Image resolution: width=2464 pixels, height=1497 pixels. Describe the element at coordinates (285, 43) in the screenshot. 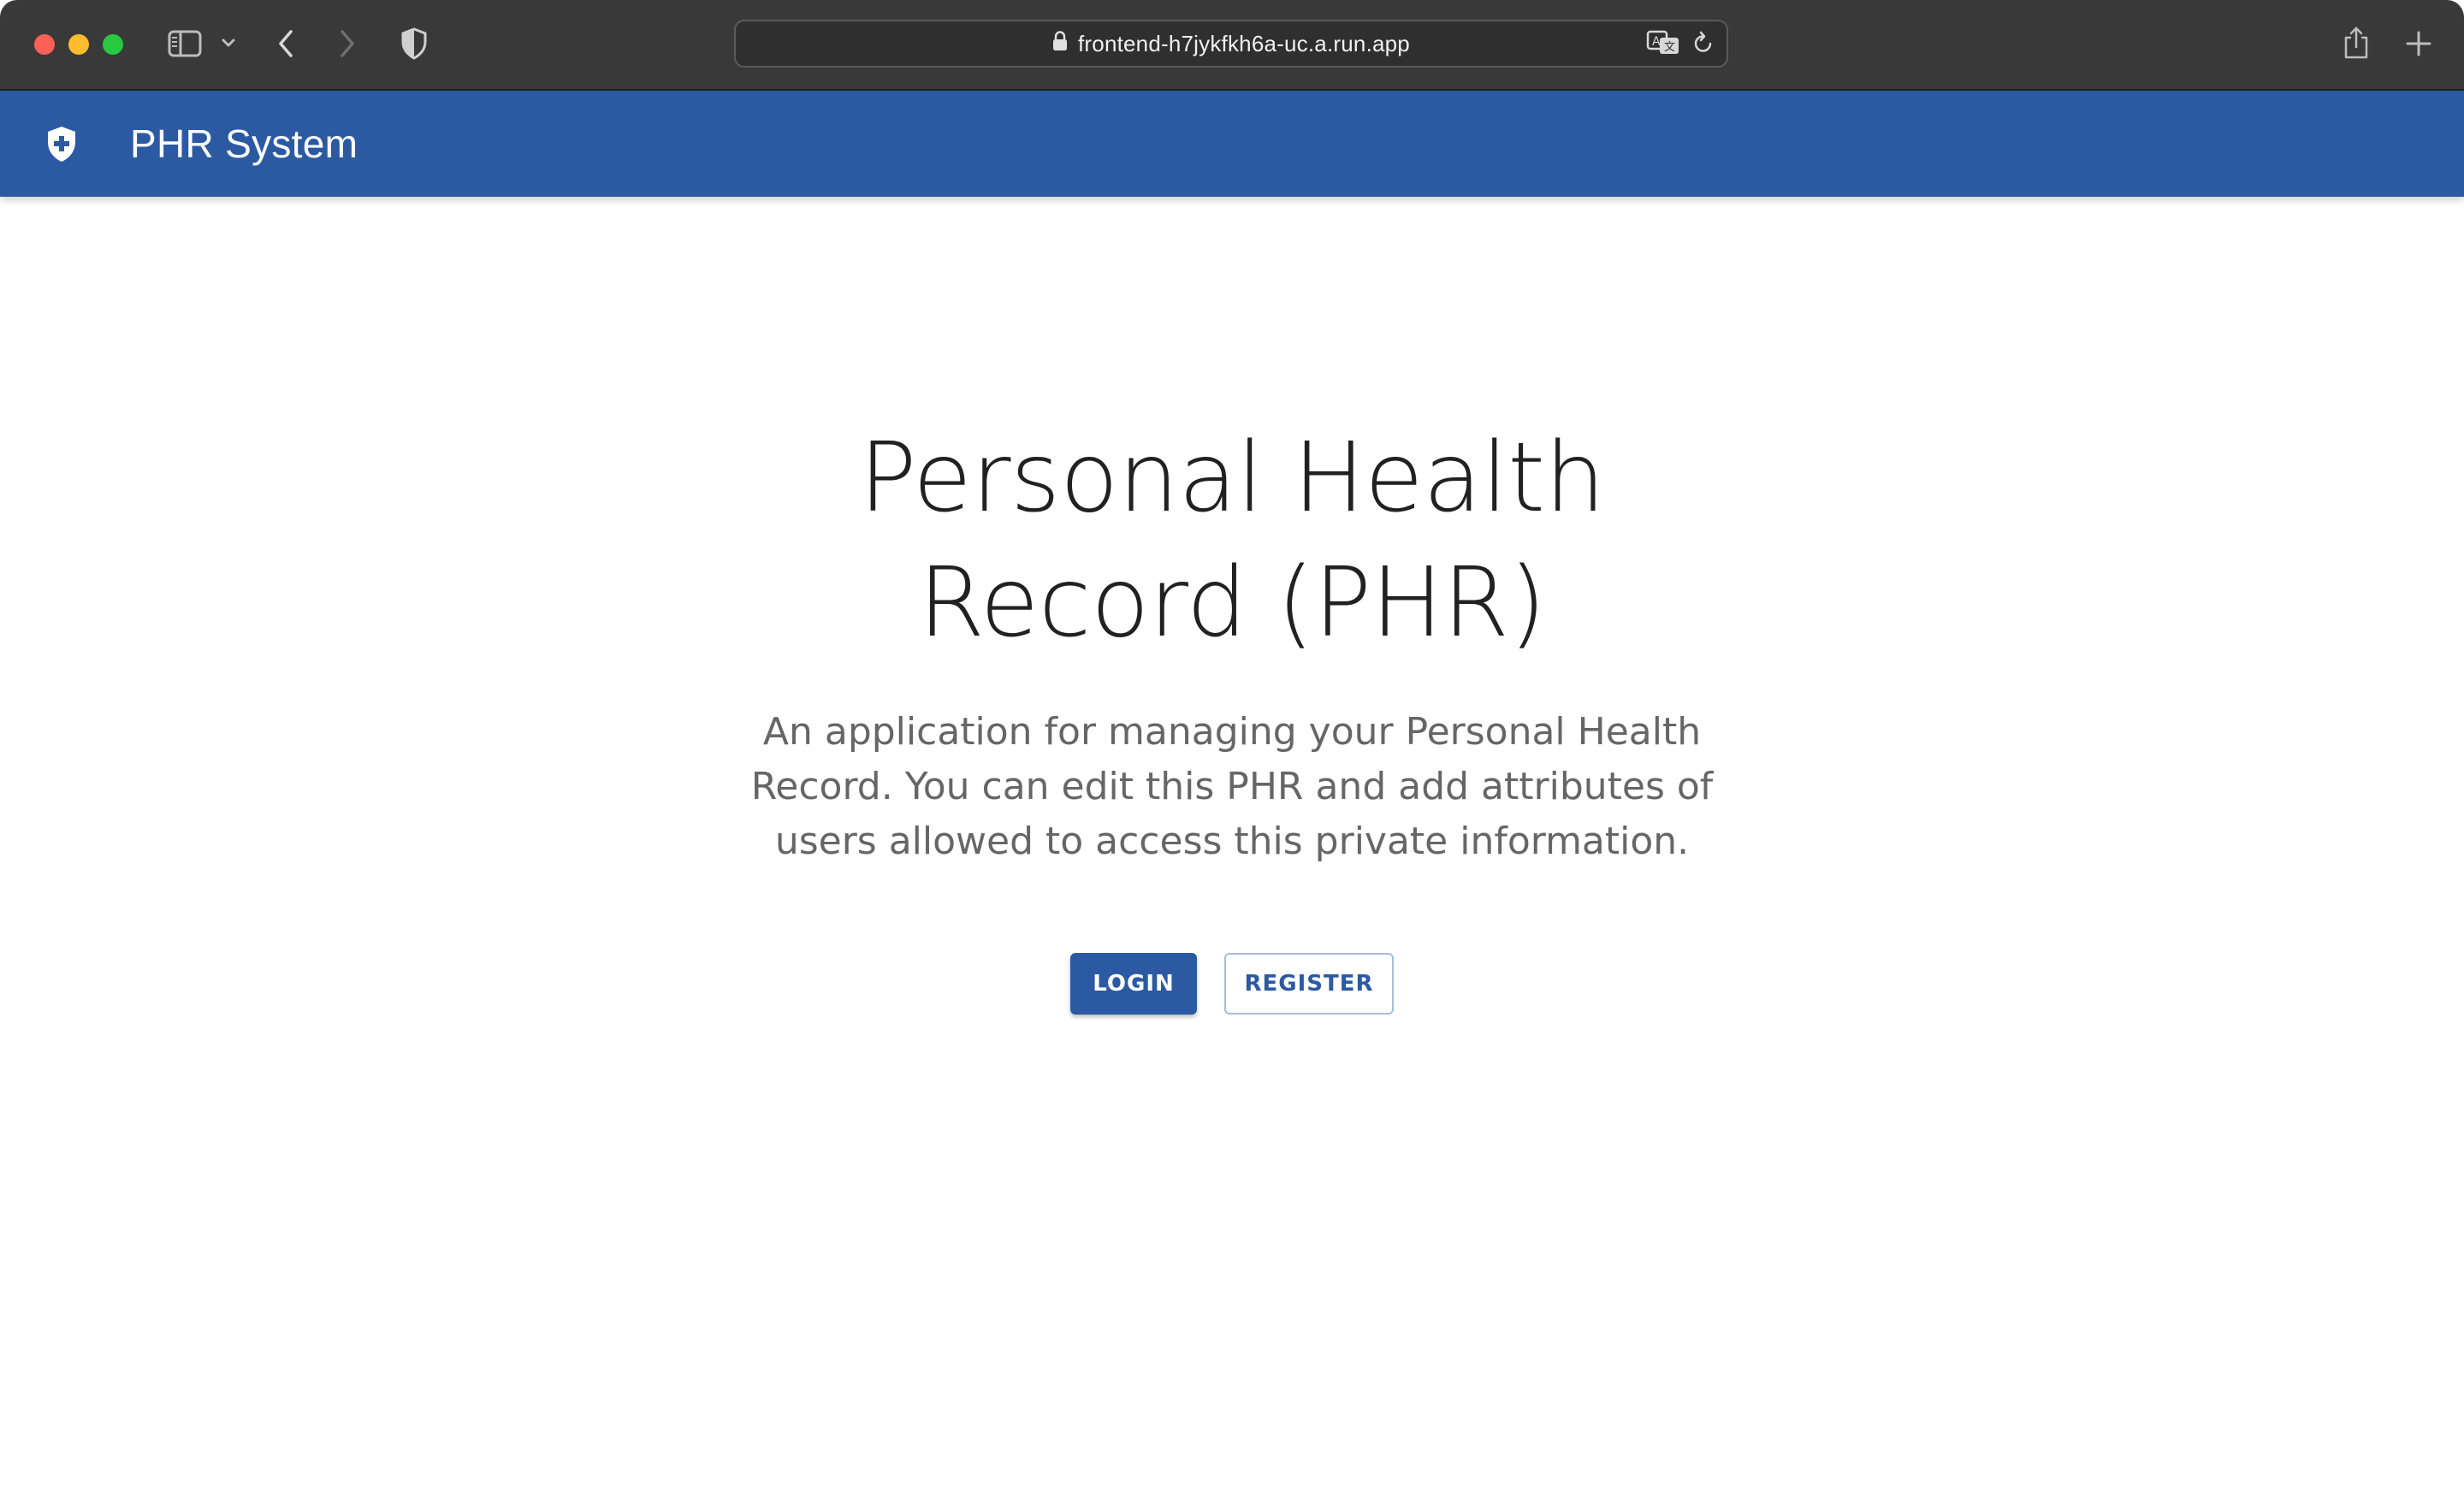

I see `back-icon` at that location.